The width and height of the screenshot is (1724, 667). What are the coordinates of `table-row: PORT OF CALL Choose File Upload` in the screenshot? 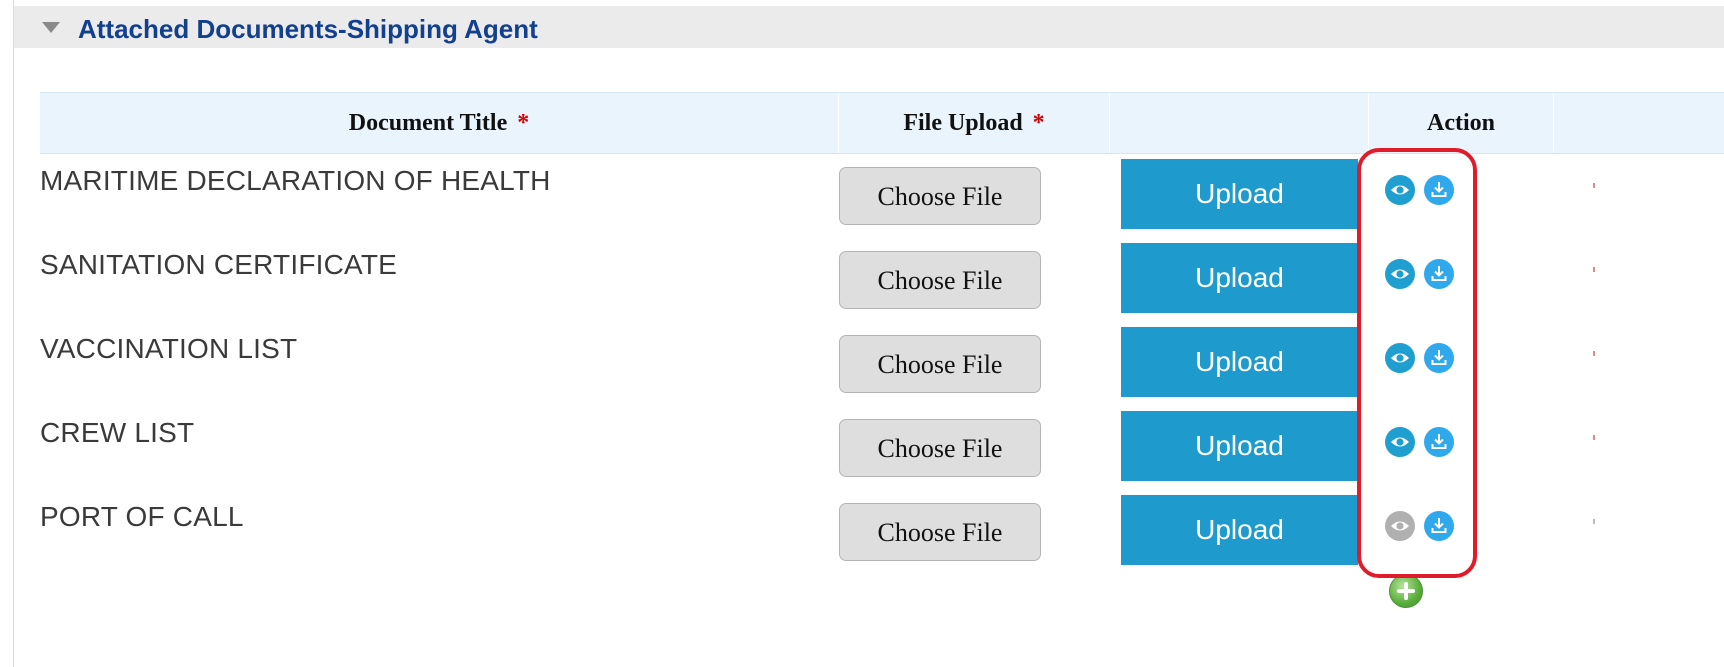 It's located at (882, 532).